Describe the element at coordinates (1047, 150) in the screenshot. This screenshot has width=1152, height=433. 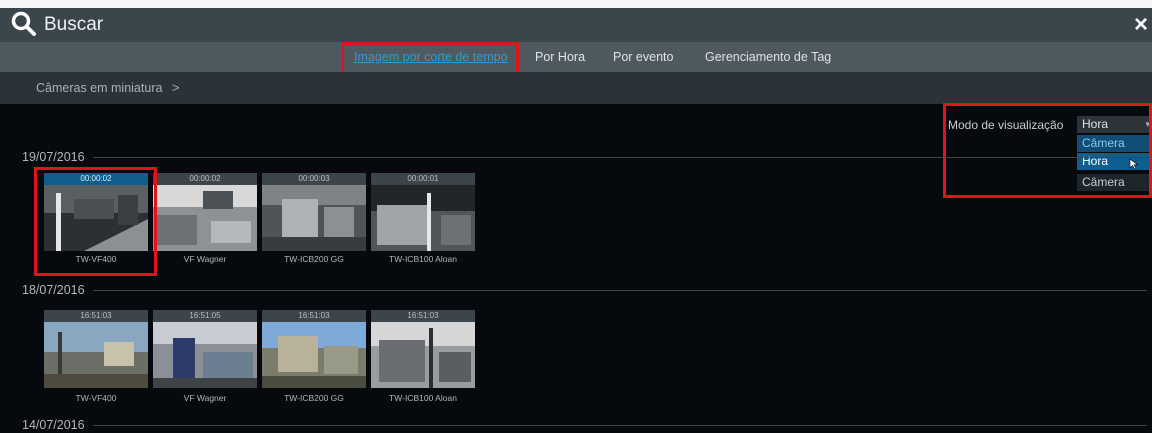
I see `highlight-box-view-mode` at that location.